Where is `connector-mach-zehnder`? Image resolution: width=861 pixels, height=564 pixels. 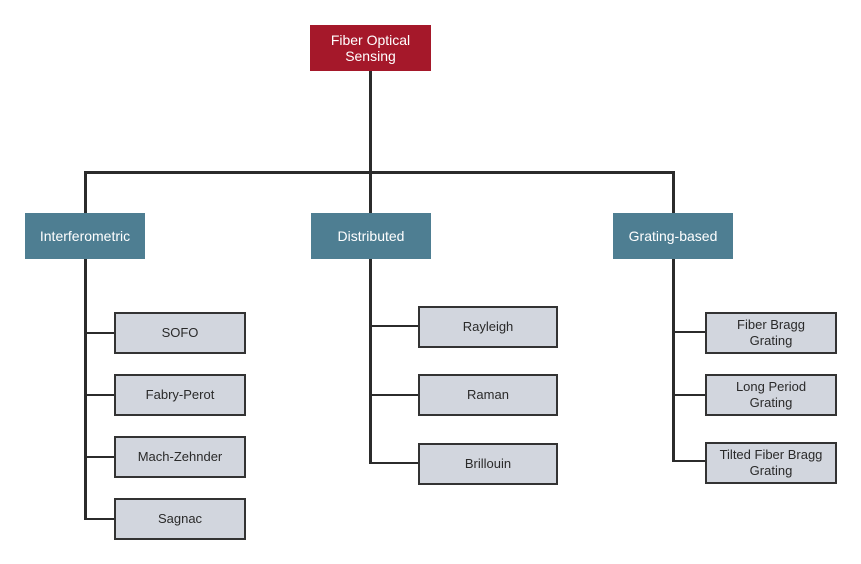 connector-mach-zehnder is located at coordinates (99, 457).